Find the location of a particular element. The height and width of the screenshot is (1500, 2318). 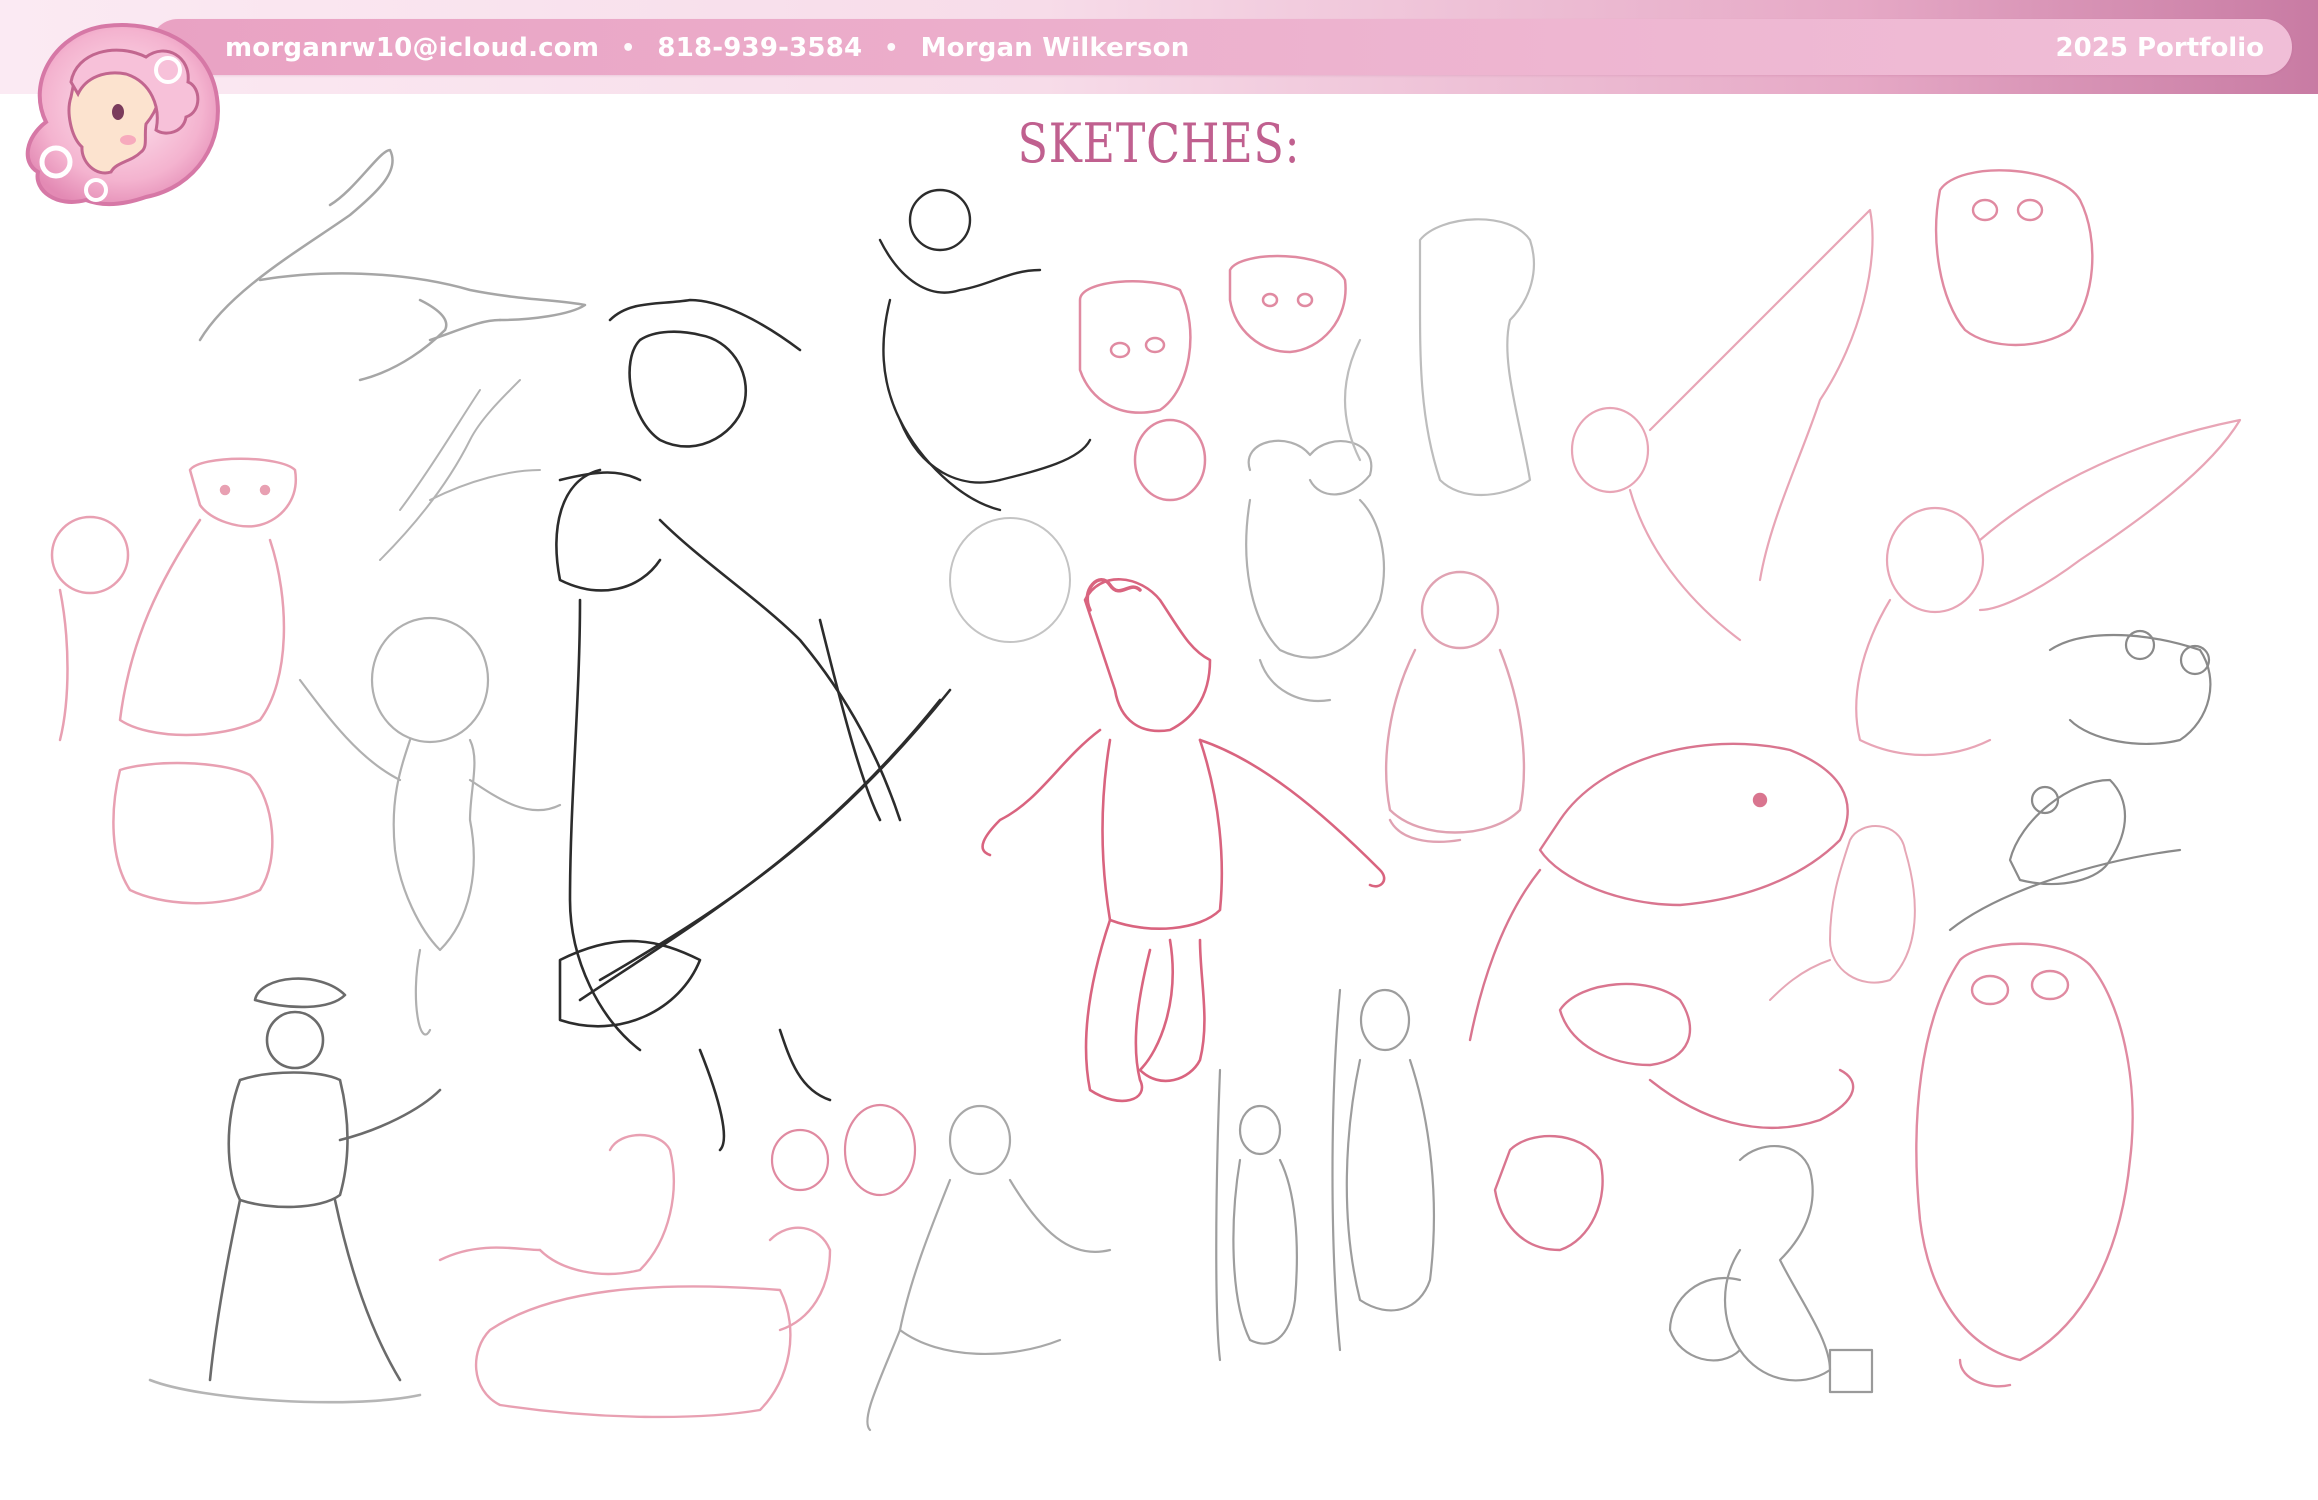

barn-owl-sketch is located at coordinates (1906, 482).